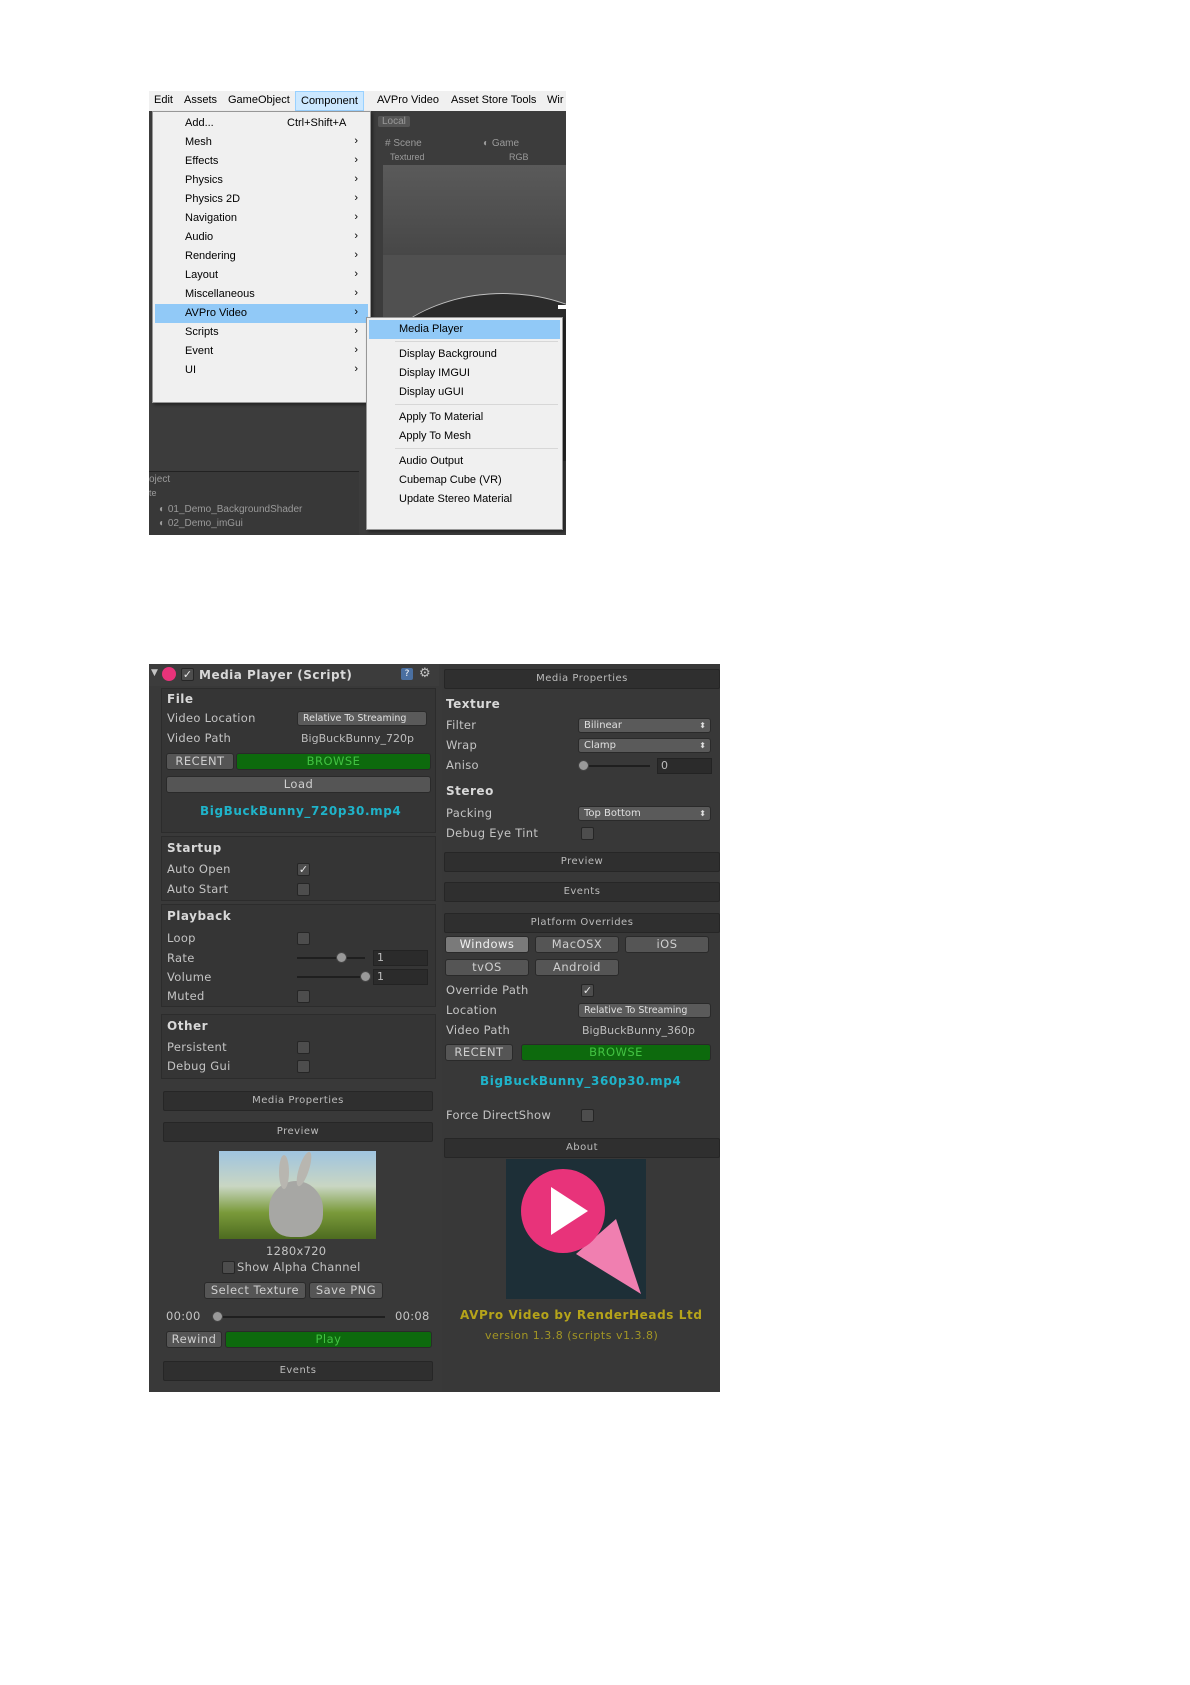 The image size is (1190, 1685). Describe the element at coordinates (365, 976) in the screenshot. I see `volume-slider-knob` at that location.